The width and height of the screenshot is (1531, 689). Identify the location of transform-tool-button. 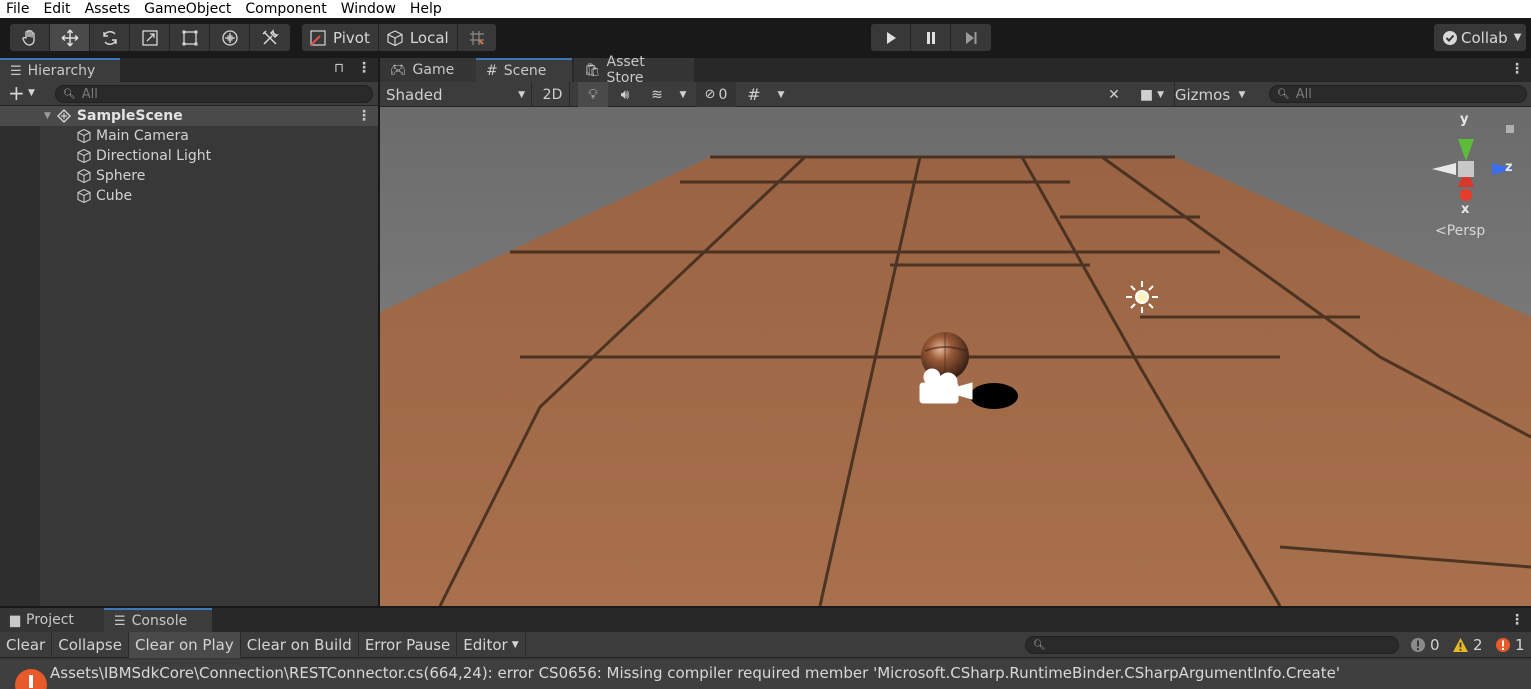
(230, 37).